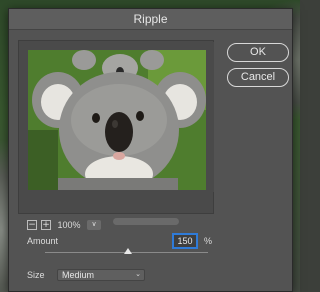  I want to click on zoom-in-icon: +, so click(46, 225).